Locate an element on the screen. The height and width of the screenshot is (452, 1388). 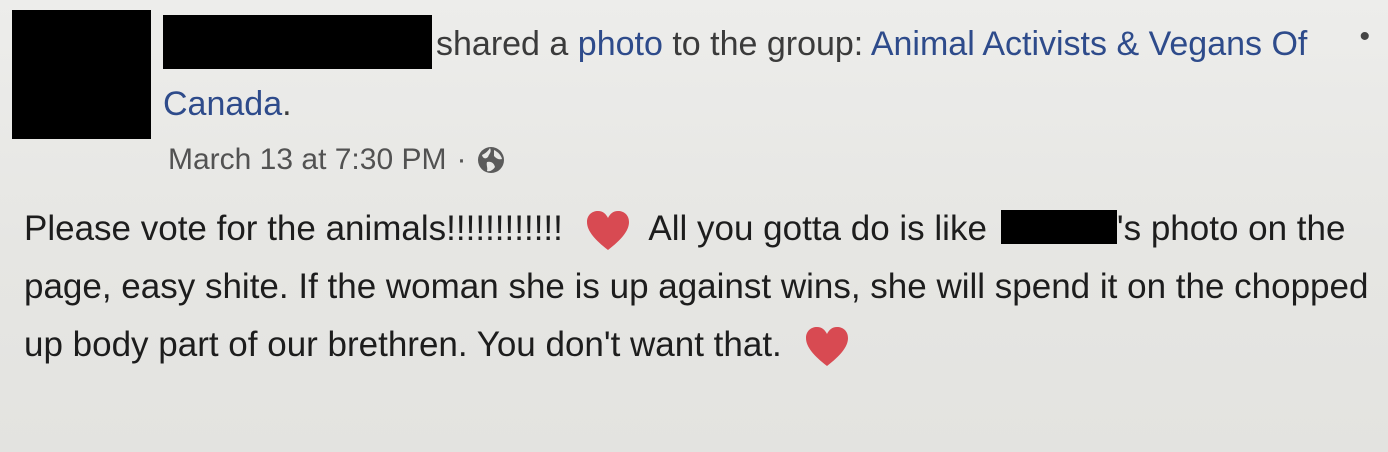
photo-link: photo is located at coordinates (620, 44).